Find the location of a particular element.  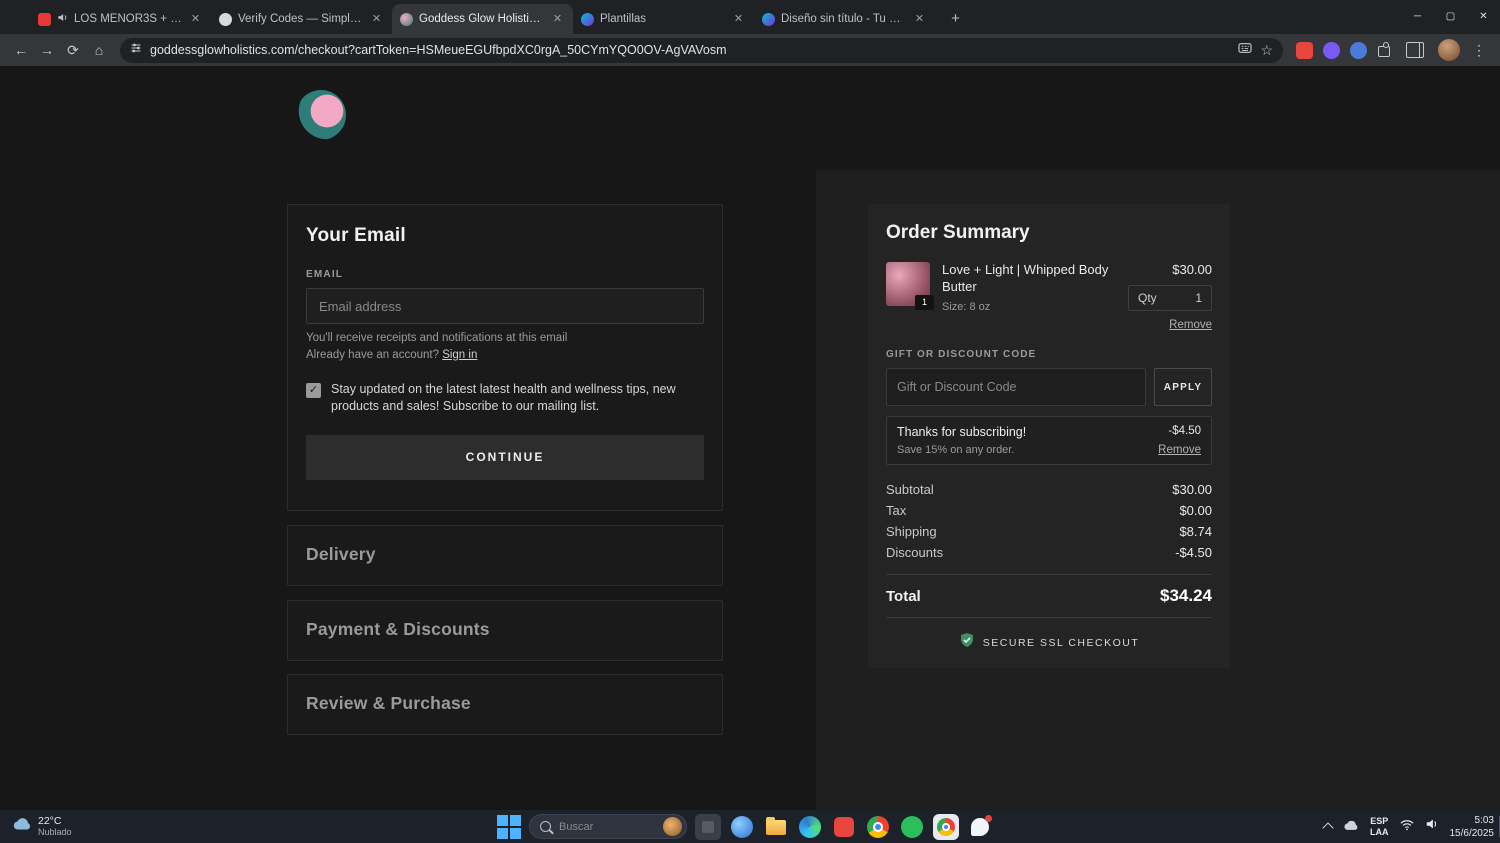

subtotal-label: Subtotal is located at coordinates (910, 489).